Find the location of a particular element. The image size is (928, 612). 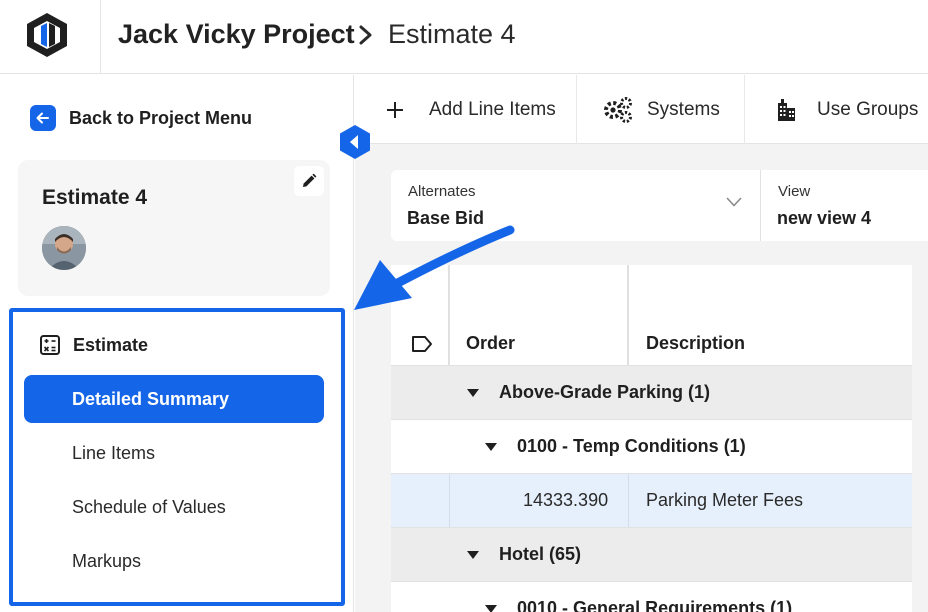

sidebar-item-line-items: Line Items is located at coordinates (174, 453).